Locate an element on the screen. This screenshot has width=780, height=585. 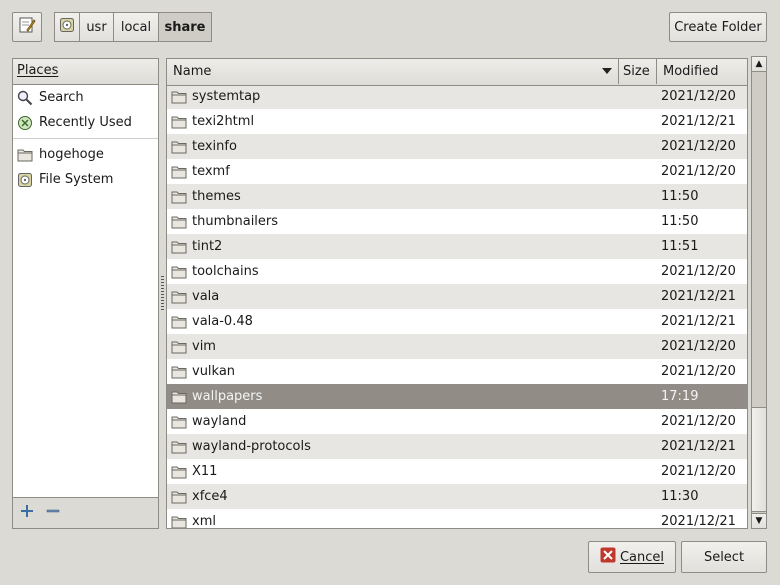
file-name-cell: thumbnailers is located at coordinates (393, 221).